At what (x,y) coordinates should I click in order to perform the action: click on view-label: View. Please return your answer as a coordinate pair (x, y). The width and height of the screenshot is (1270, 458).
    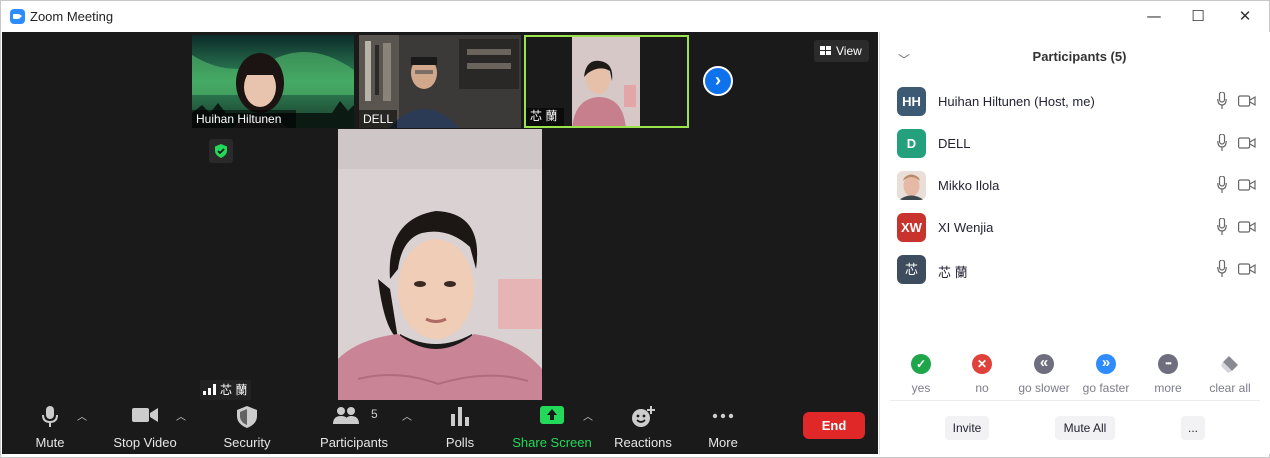
    Looking at the image, I should click on (849, 51).